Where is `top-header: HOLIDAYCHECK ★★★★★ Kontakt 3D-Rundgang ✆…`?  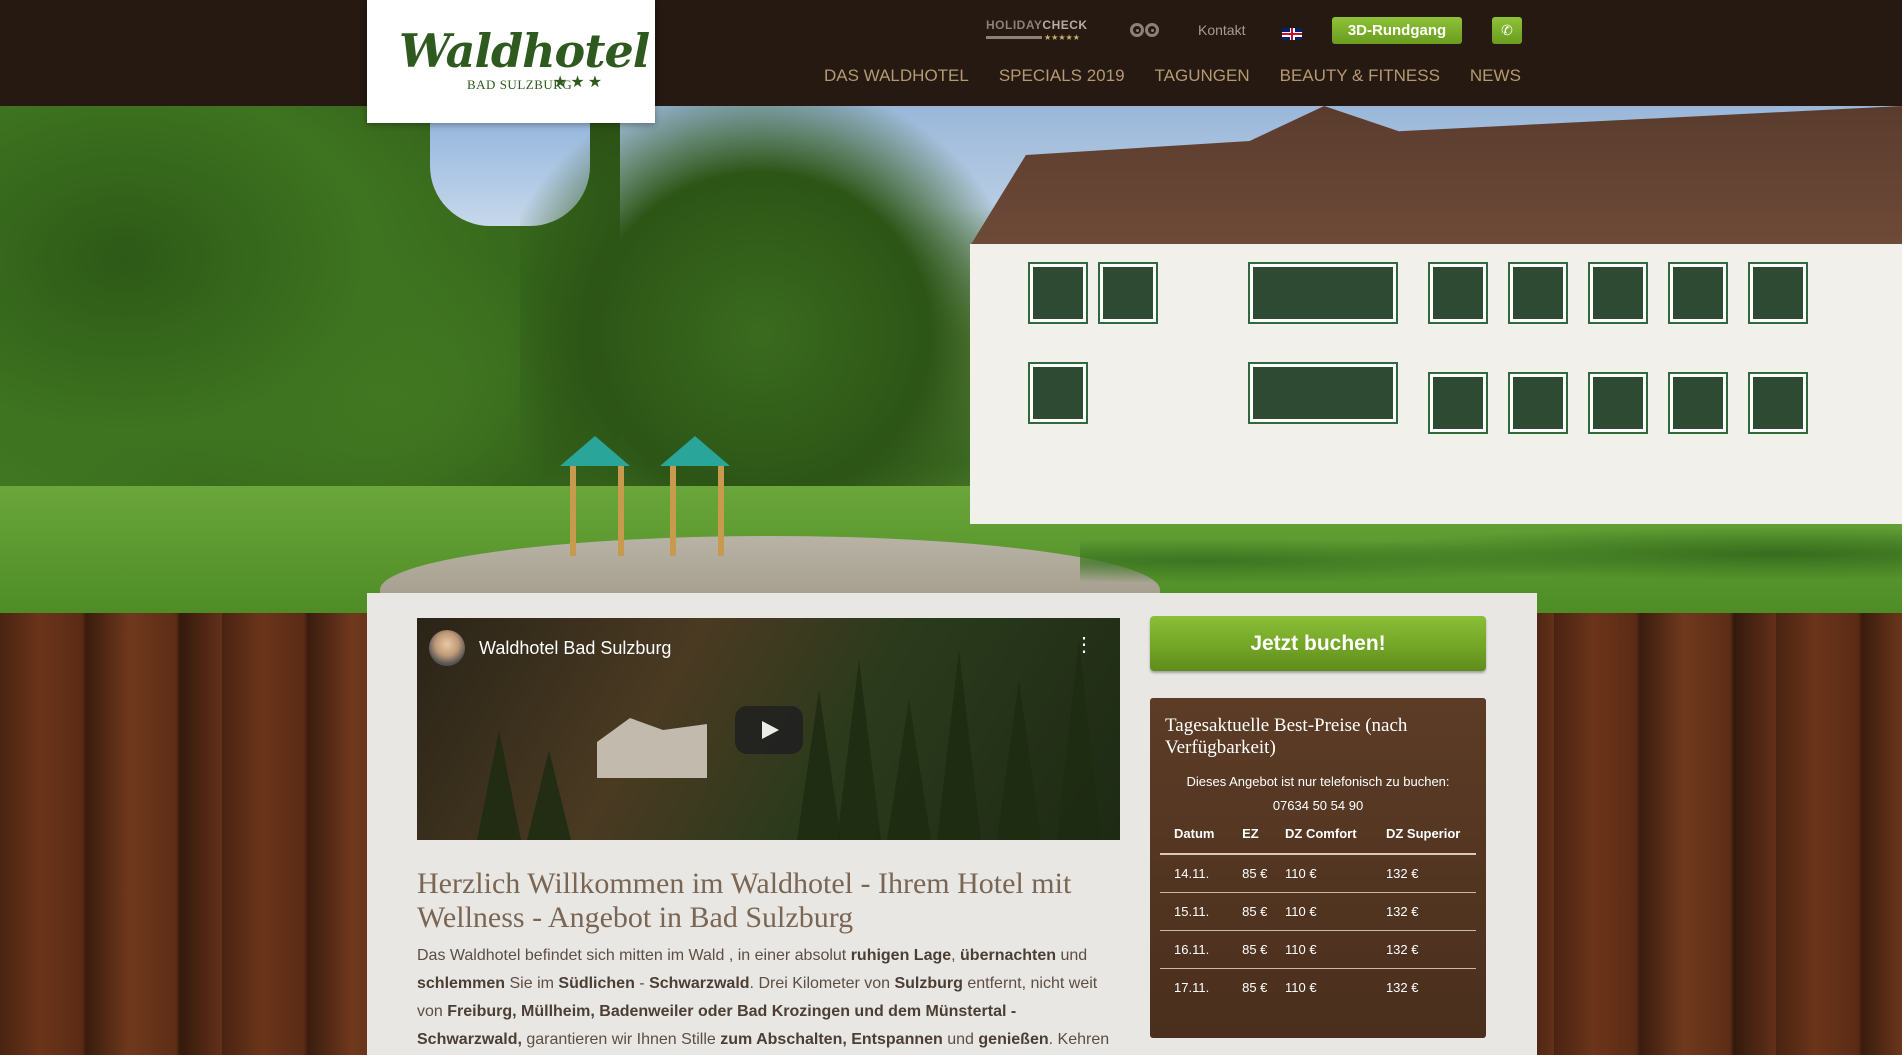
top-header: HOLIDAYCHECK ★★★★★ Kontakt 3D-Rundgang ✆… is located at coordinates (951, 53).